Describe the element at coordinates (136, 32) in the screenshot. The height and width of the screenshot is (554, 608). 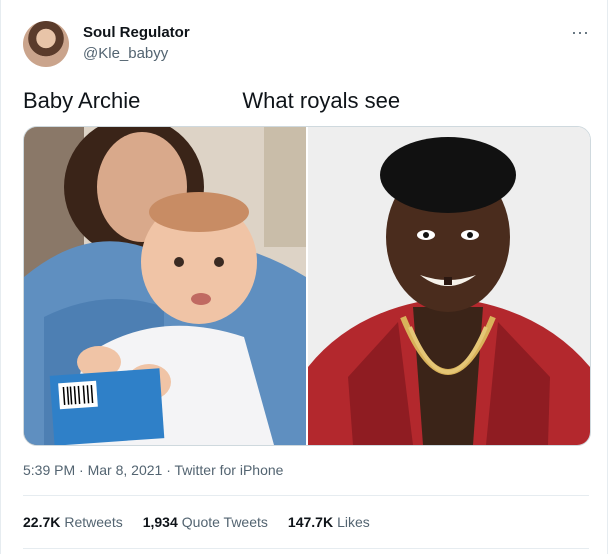
I see `author-name: Soul Regulator` at that location.